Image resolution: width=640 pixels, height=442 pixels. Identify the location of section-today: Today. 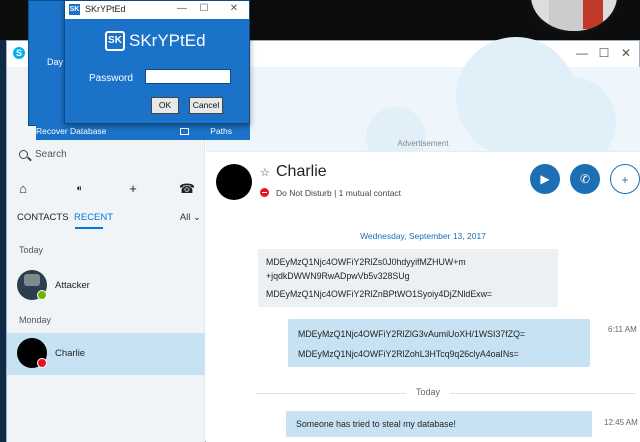
(31, 250).